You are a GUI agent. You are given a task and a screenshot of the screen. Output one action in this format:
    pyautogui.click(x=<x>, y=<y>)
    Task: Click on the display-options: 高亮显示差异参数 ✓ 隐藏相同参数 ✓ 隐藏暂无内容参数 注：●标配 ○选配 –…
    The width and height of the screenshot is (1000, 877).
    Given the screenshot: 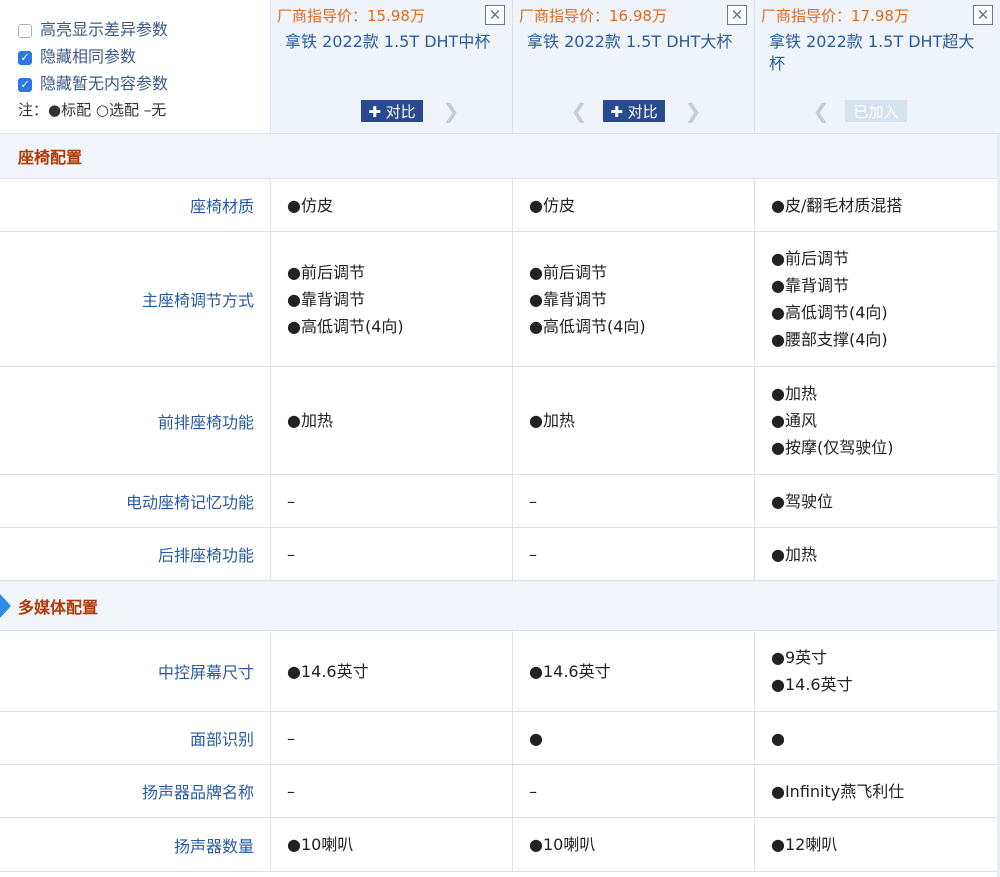 What is the action you would take?
    pyautogui.click(x=135, y=66)
    